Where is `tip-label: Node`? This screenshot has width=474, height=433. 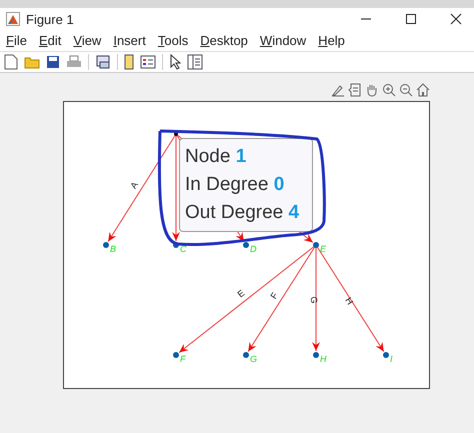
tip-label: Node is located at coordinates (207, 156).